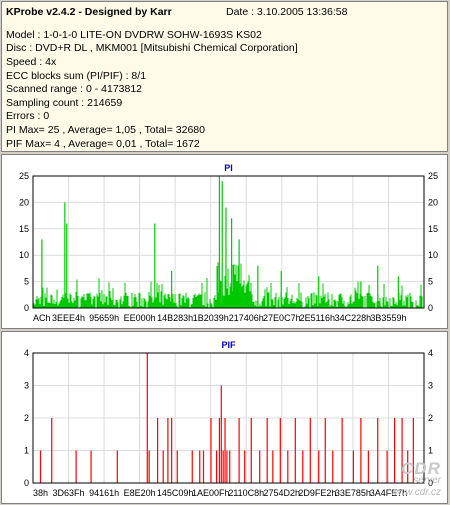 Image resolution: width=450 pixels, height=505 pixels. What do you see at coordinates (211, 318) in the screenshot?
I see `x-tick-label: 1B2039h` at bounding box center [211, 318].